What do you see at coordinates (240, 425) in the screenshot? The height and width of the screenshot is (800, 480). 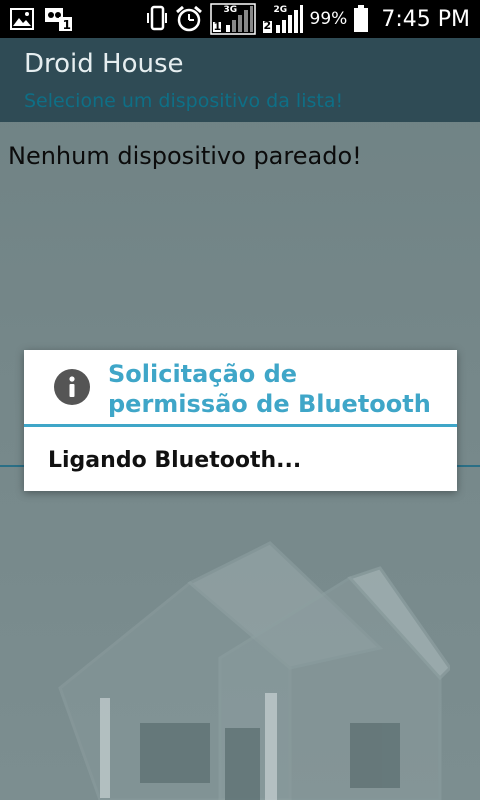 I see `dialog-title-divider` at bounding box center [240, 425].